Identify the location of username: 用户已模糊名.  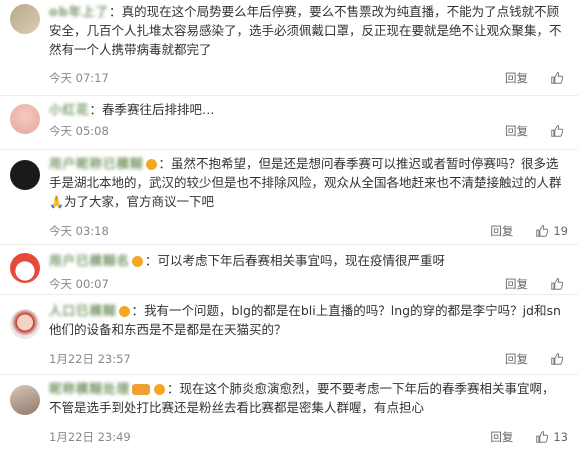
(89, 260).